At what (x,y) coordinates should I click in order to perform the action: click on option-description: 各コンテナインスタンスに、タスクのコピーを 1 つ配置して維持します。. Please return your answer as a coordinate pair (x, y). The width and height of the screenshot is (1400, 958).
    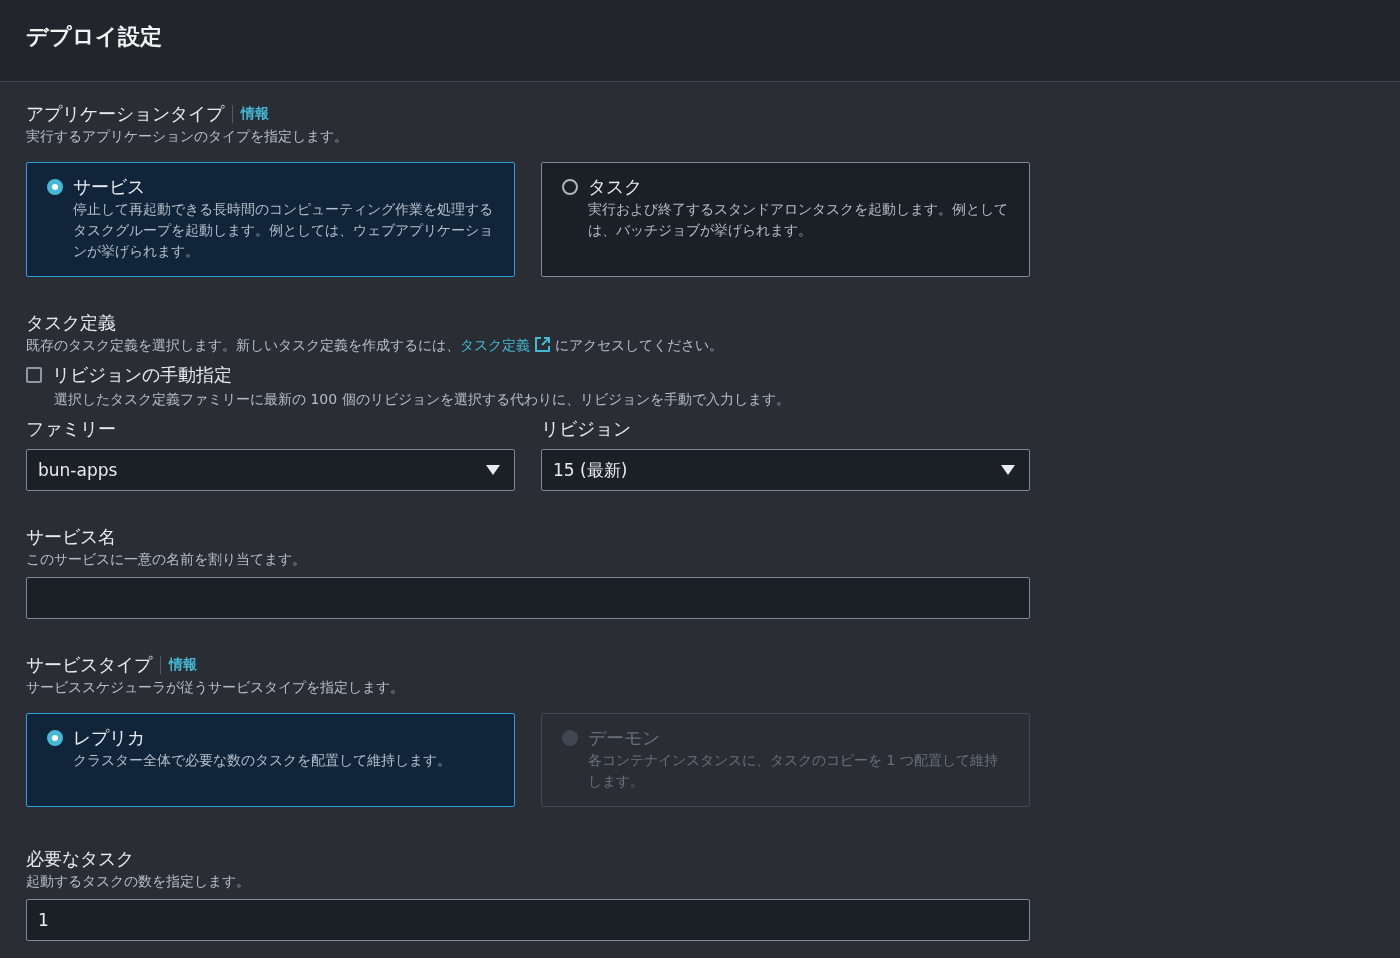
    Looking at the image, I should click on (793, 771).